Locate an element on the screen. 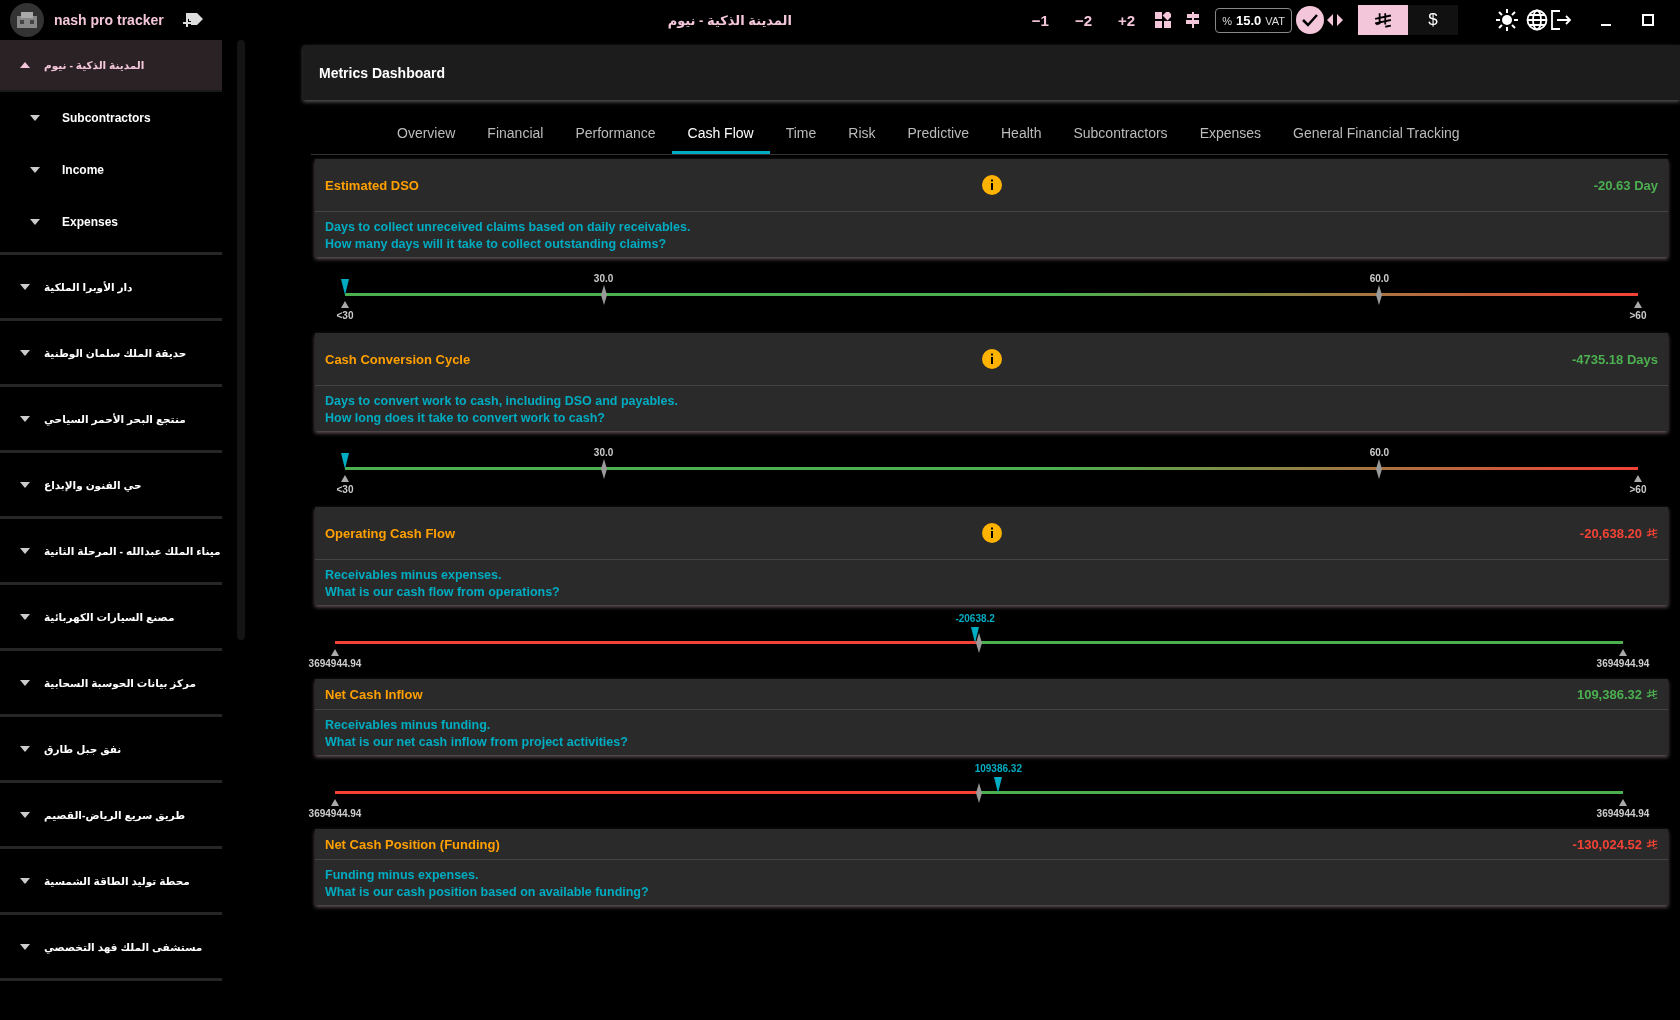  currency-button is located at coordinates (1383, 20).